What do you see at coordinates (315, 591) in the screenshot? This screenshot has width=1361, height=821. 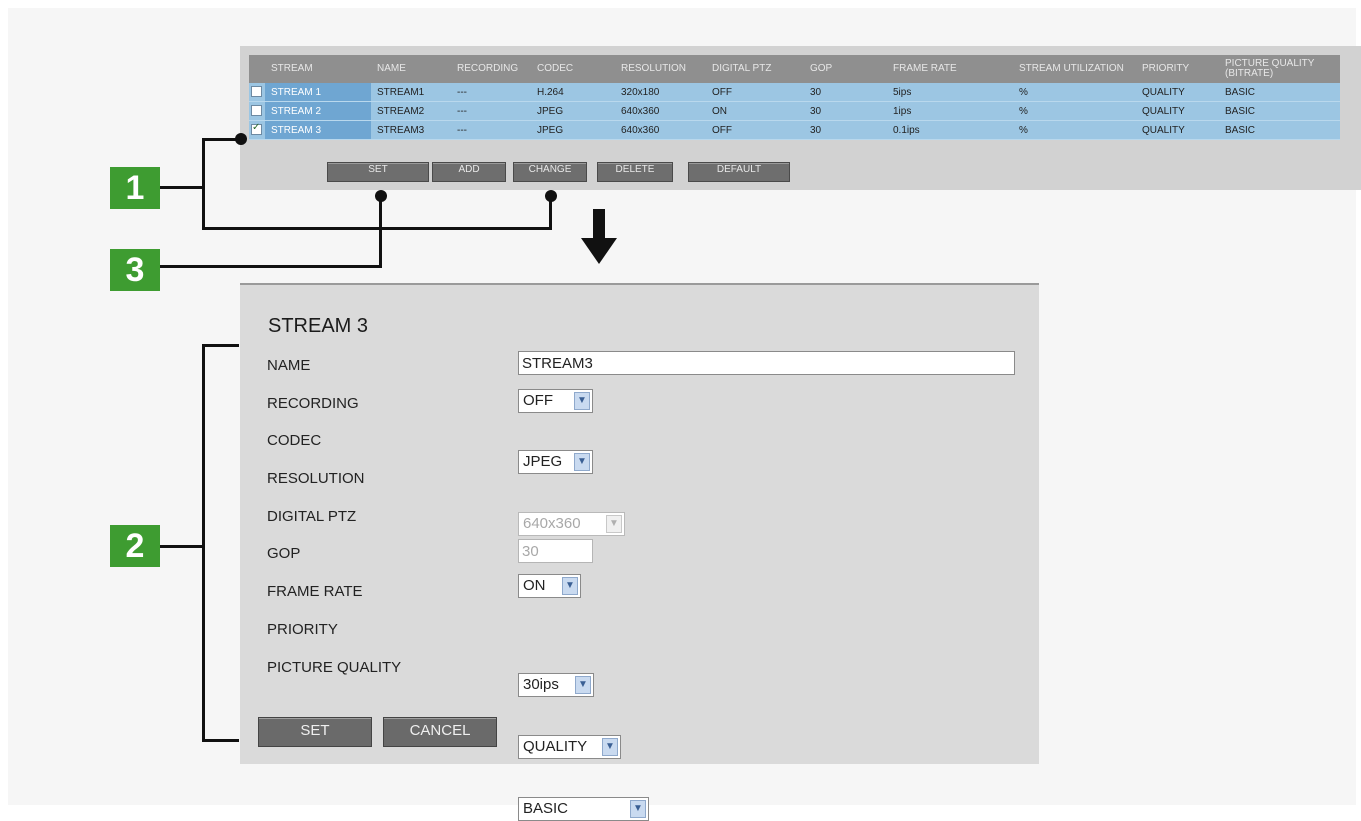 I see `label-frame-rate: FRAME RATE` at bounding box center [315, 591].